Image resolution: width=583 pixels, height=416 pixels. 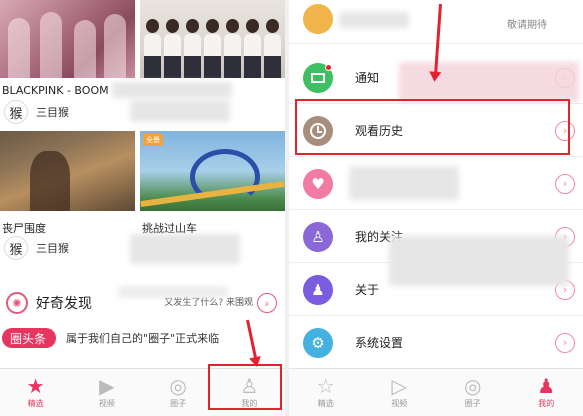 I want to click on person-icon: ♟, so click(x=546, y=386).